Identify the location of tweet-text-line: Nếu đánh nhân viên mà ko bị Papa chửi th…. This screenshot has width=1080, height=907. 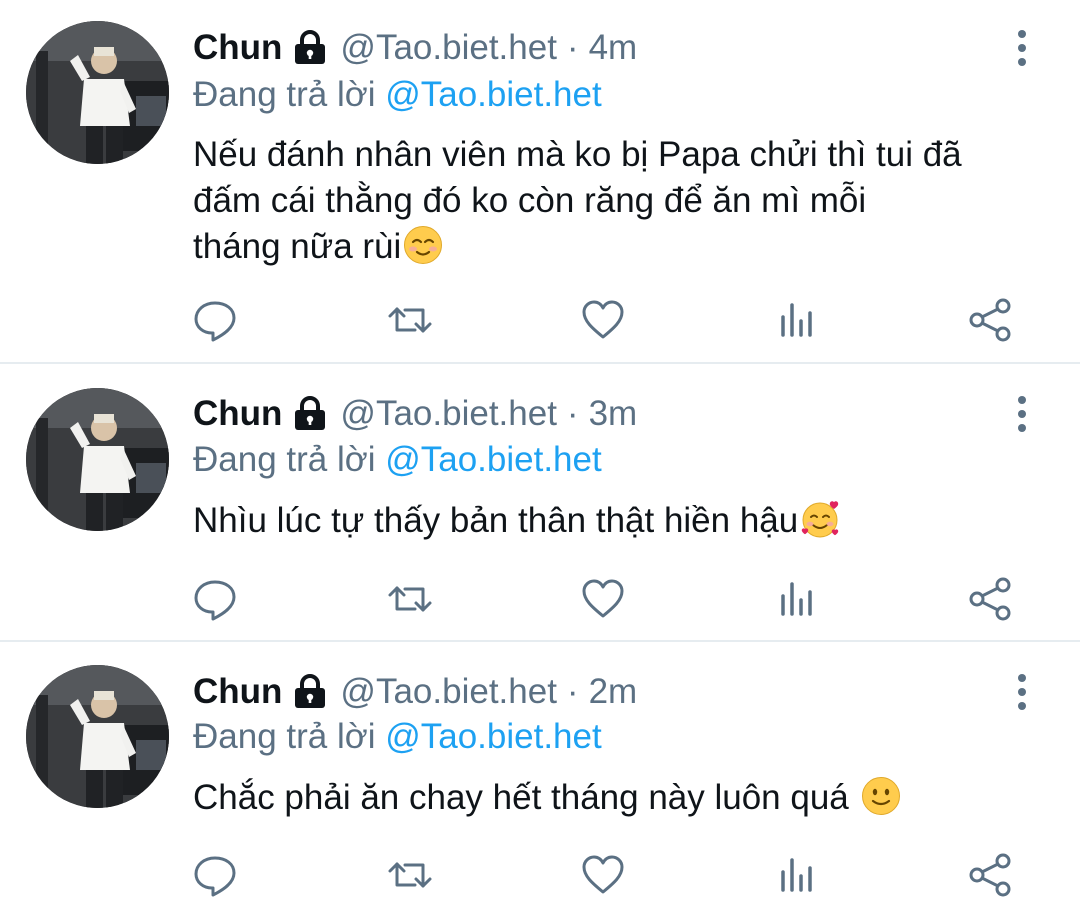
(577, 154).